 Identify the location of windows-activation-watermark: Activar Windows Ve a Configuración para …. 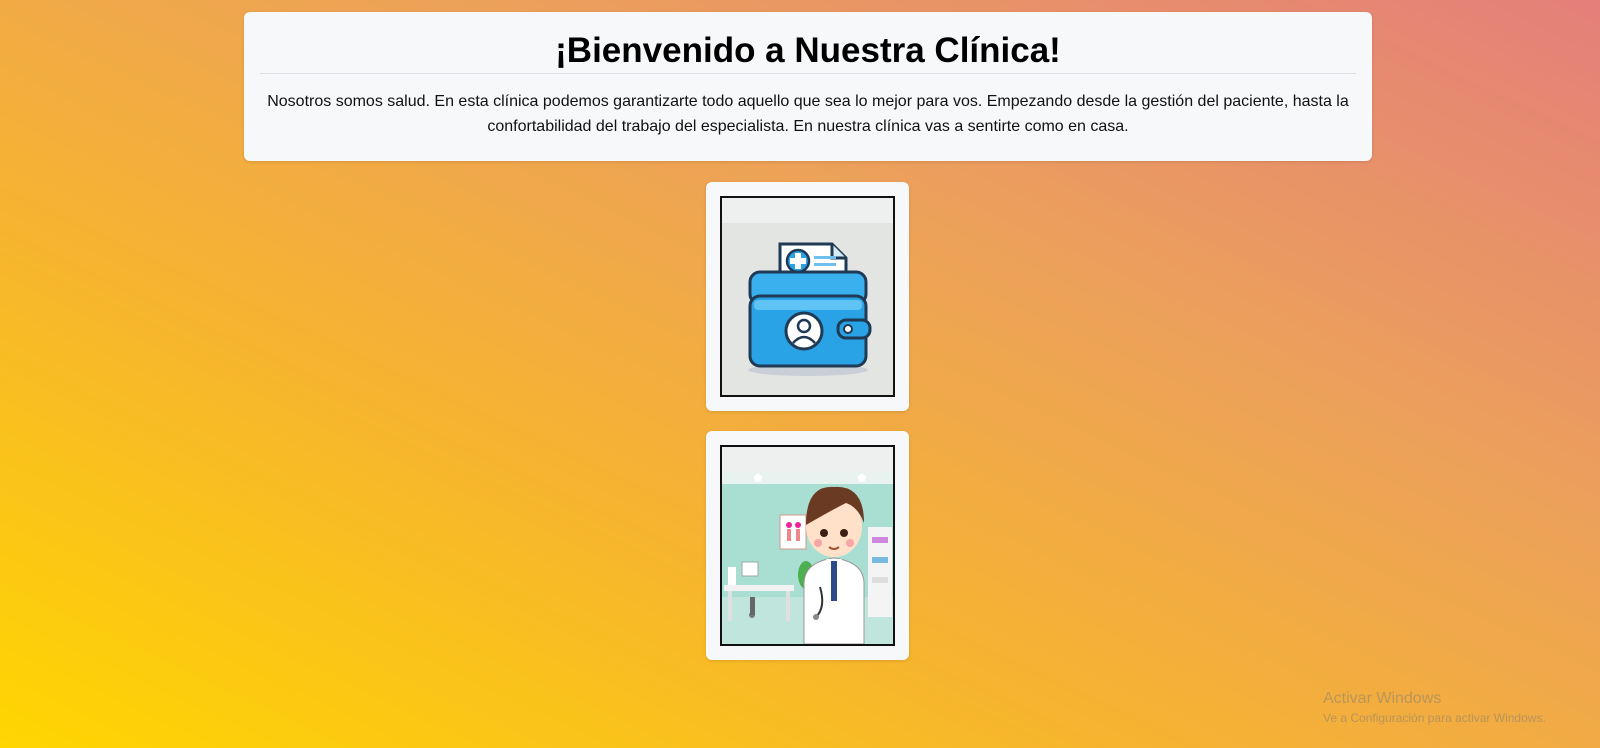
(1434, 708).